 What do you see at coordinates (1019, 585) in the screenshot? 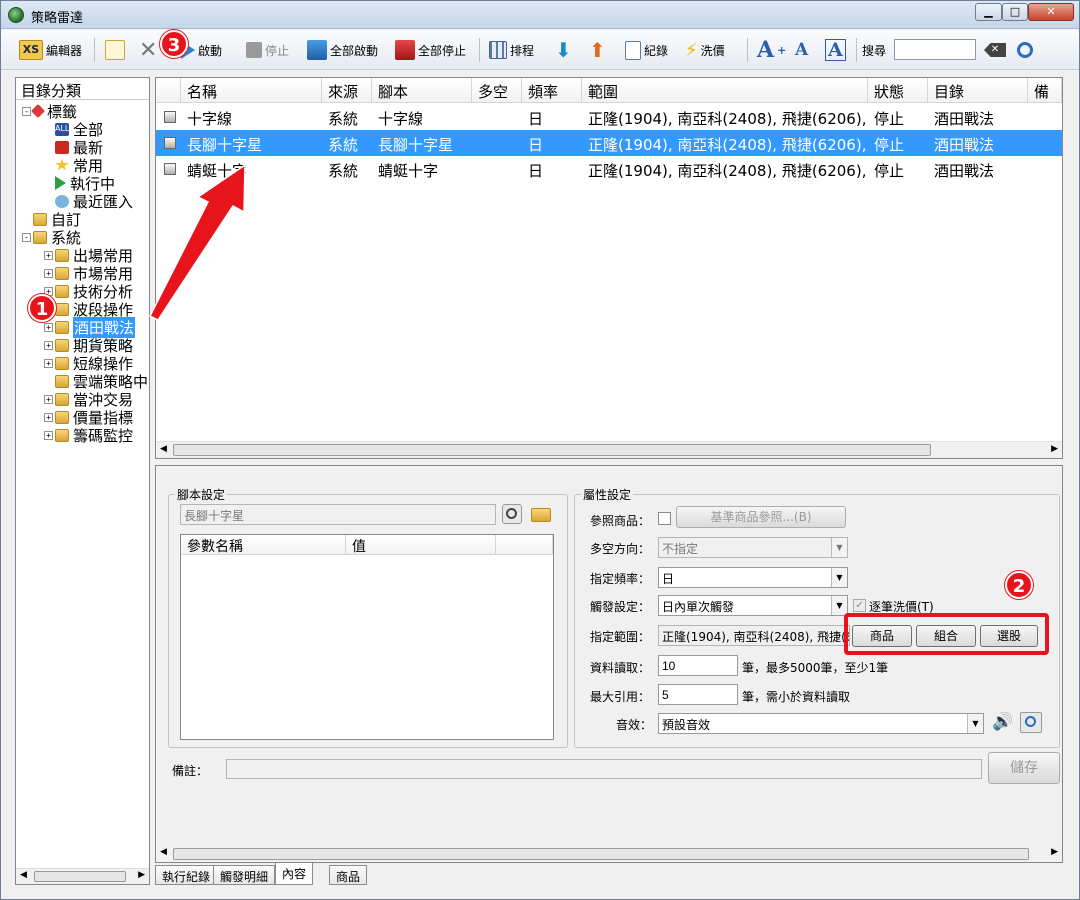
I see `annotation-badge-2: 2` at bounding box center [1019, 585].